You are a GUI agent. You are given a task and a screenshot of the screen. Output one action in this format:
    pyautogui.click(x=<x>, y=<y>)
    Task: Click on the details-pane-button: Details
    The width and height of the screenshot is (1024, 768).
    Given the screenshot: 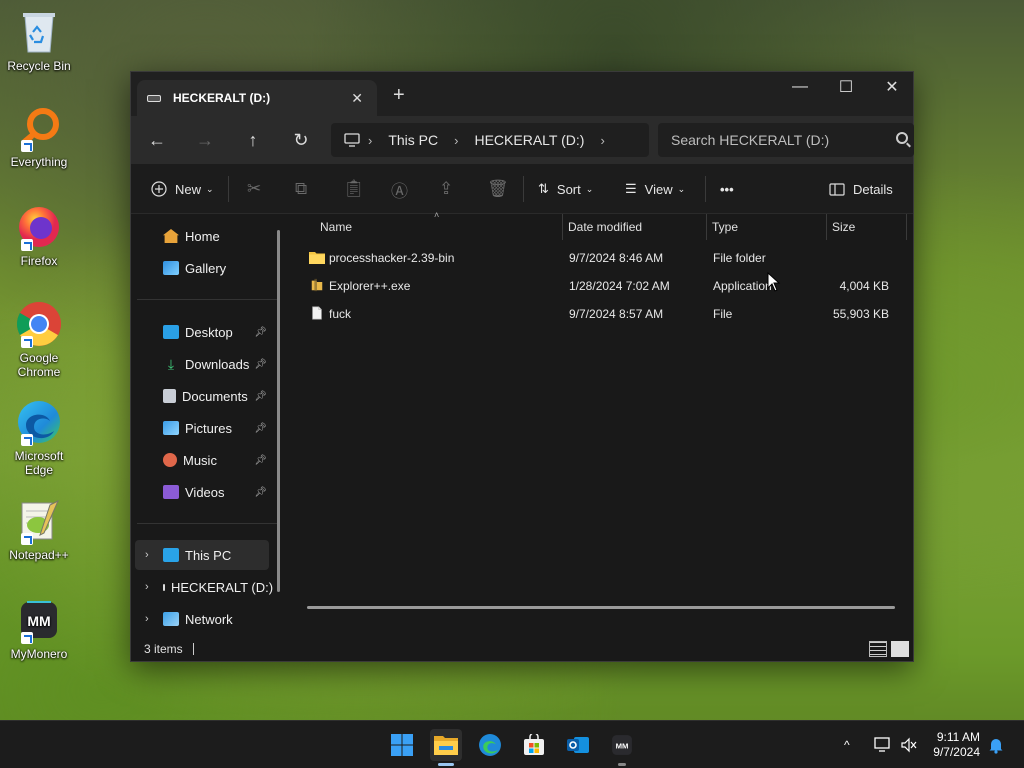 What is the action you would take?
    pyautogui.click(x=861, y=189)
    